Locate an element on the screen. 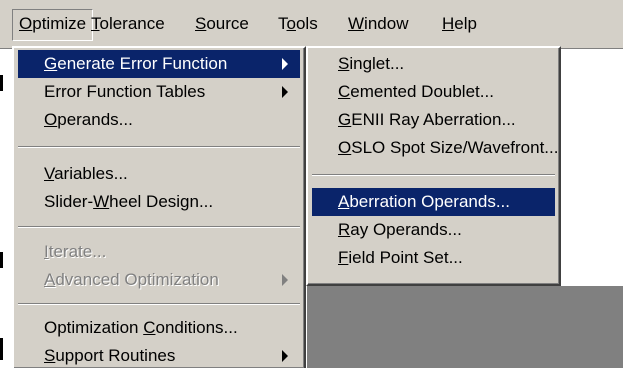 This screenshot has height=370, width=623. menu-tools: Tools is located at coordinates (298, 24).